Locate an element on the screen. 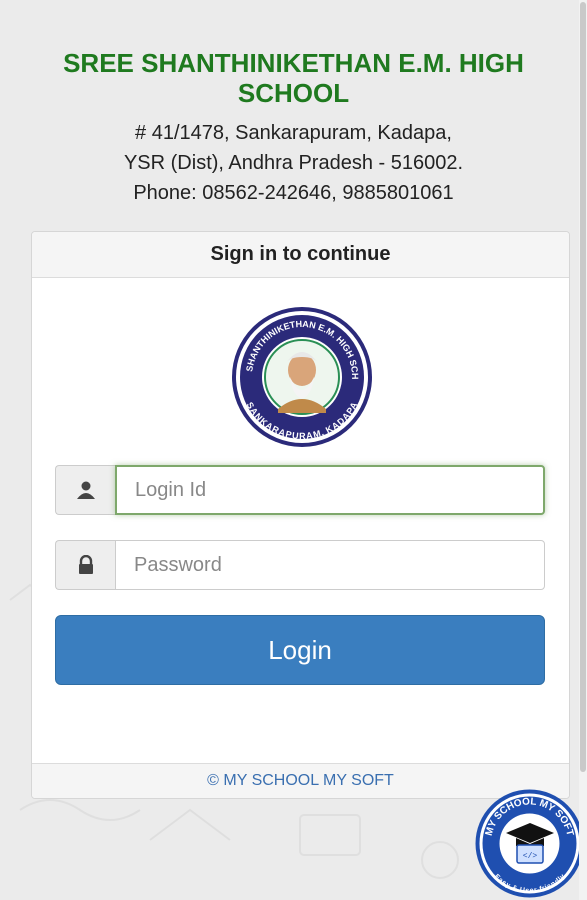  phone-line: Phone: 08562-242646, 9885801061 is located at coordinates (293, 193).